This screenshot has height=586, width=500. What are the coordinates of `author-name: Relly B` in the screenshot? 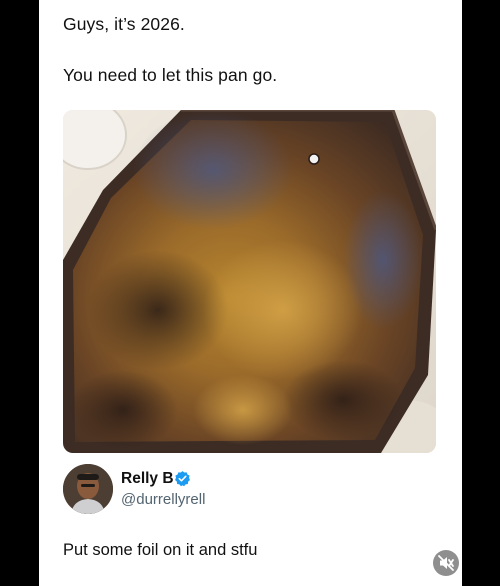 It's located at (147, 479).